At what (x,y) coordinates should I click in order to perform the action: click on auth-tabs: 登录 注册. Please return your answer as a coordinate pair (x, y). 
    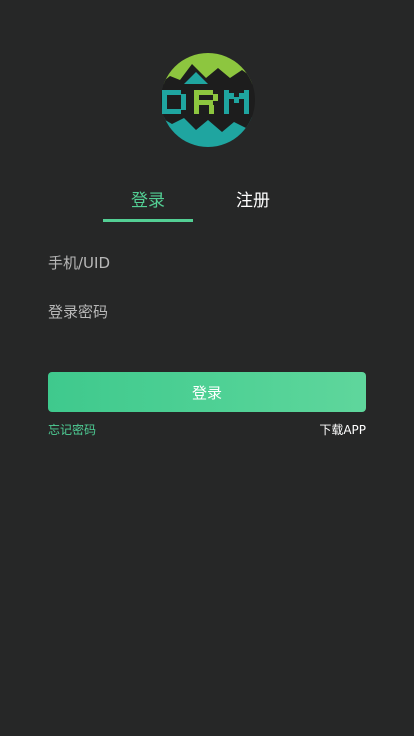
    Looking at the image, I should click on (207, 206).